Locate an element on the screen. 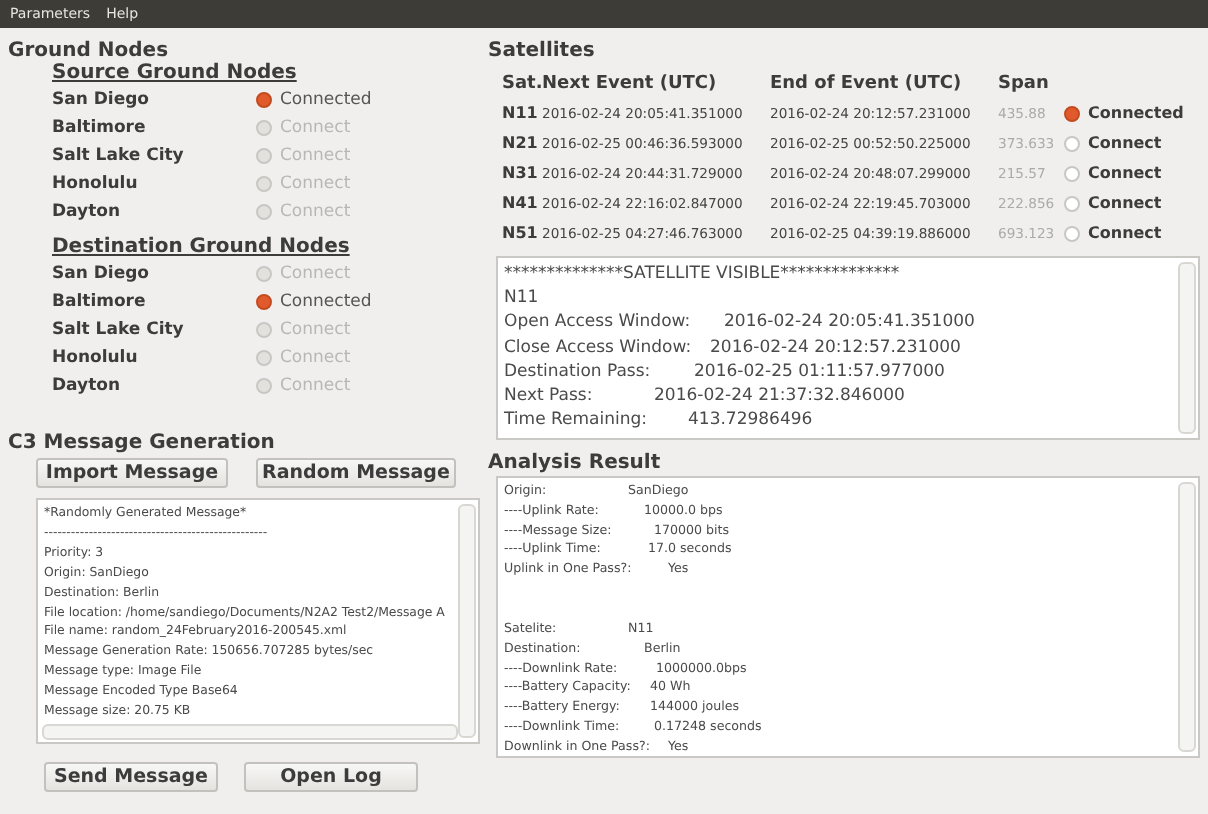 The image size is (1208, 814). info-label: Destination Pass: is located at coordinates (578, 372).